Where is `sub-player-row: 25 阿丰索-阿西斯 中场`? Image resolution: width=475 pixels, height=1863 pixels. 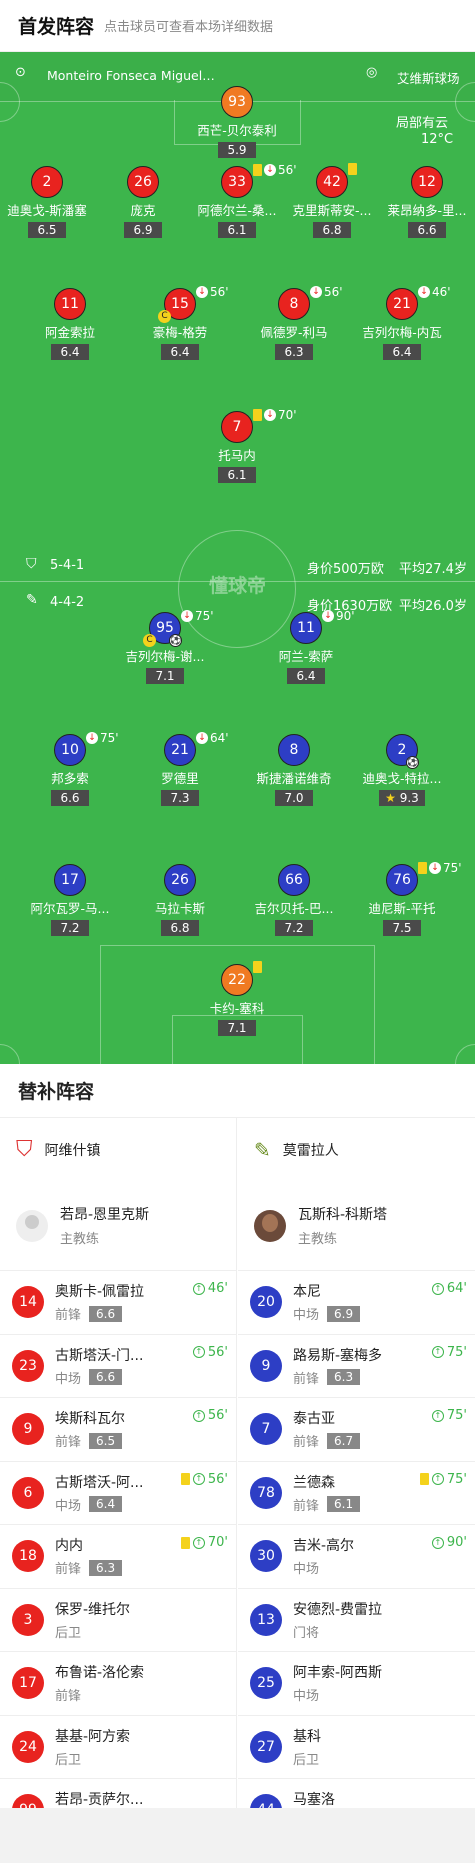
sub-player-row: 25 阿丰索-阿西斯 中场 is located at coordinates (356, 1684).